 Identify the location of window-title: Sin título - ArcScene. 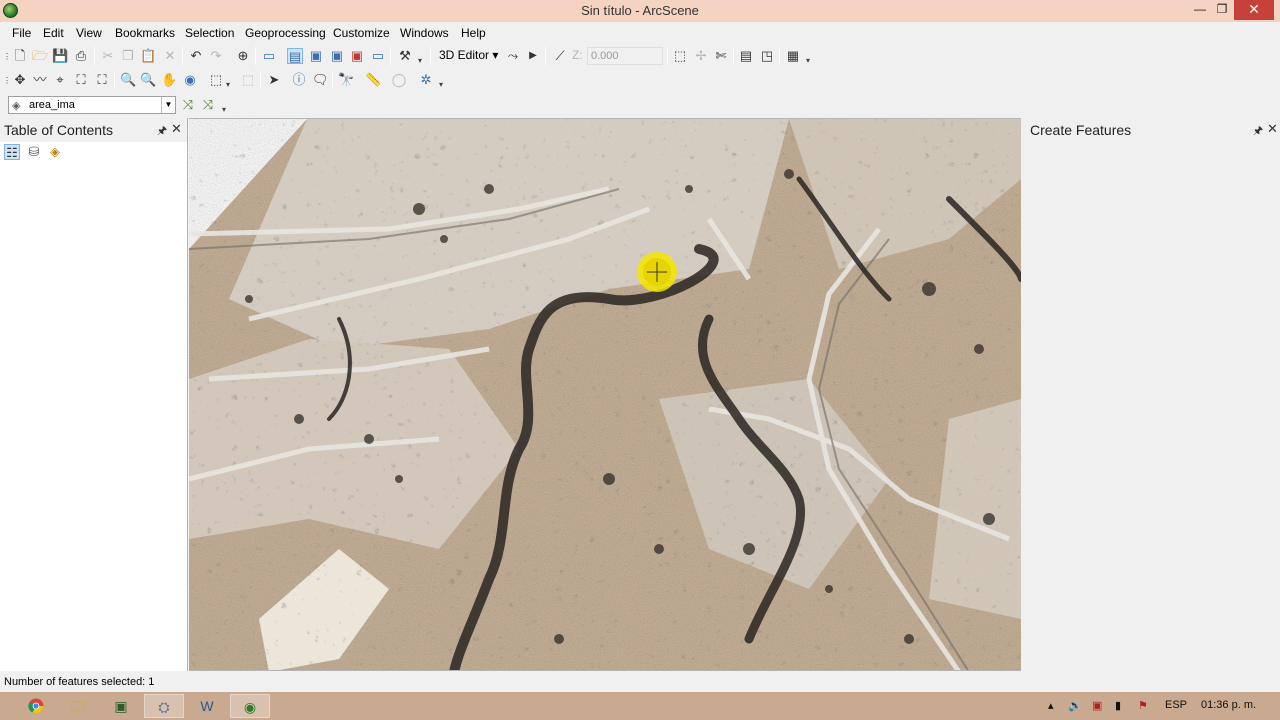
(640, 10).